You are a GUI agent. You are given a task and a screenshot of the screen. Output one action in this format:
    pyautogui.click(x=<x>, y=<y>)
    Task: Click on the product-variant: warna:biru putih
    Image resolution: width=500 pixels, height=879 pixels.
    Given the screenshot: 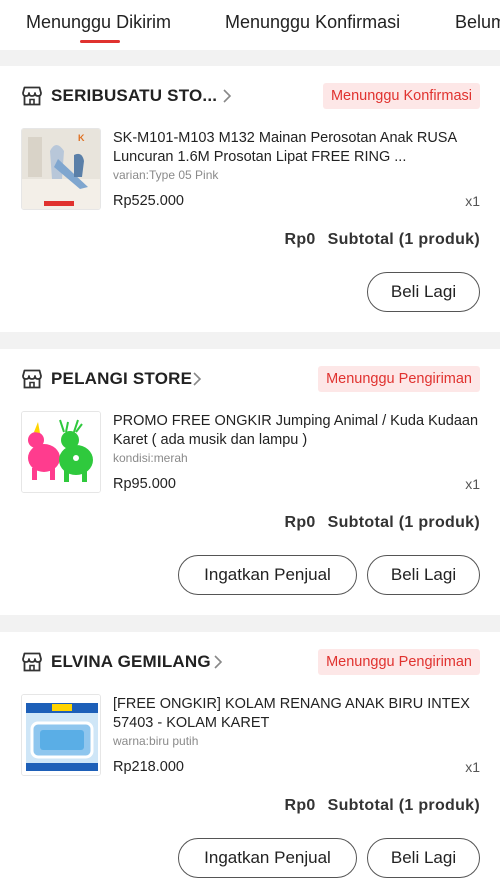 What is the action you would take?
    pyautogui.click(x=156, y=741)
    